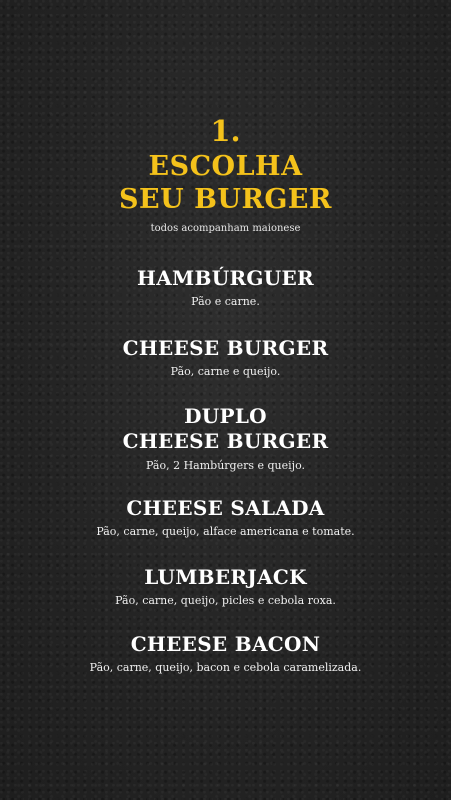 This screenshot has height=800, width=451. I want to click on menu-item-name: LUMBERJACK, so click(225, 577).